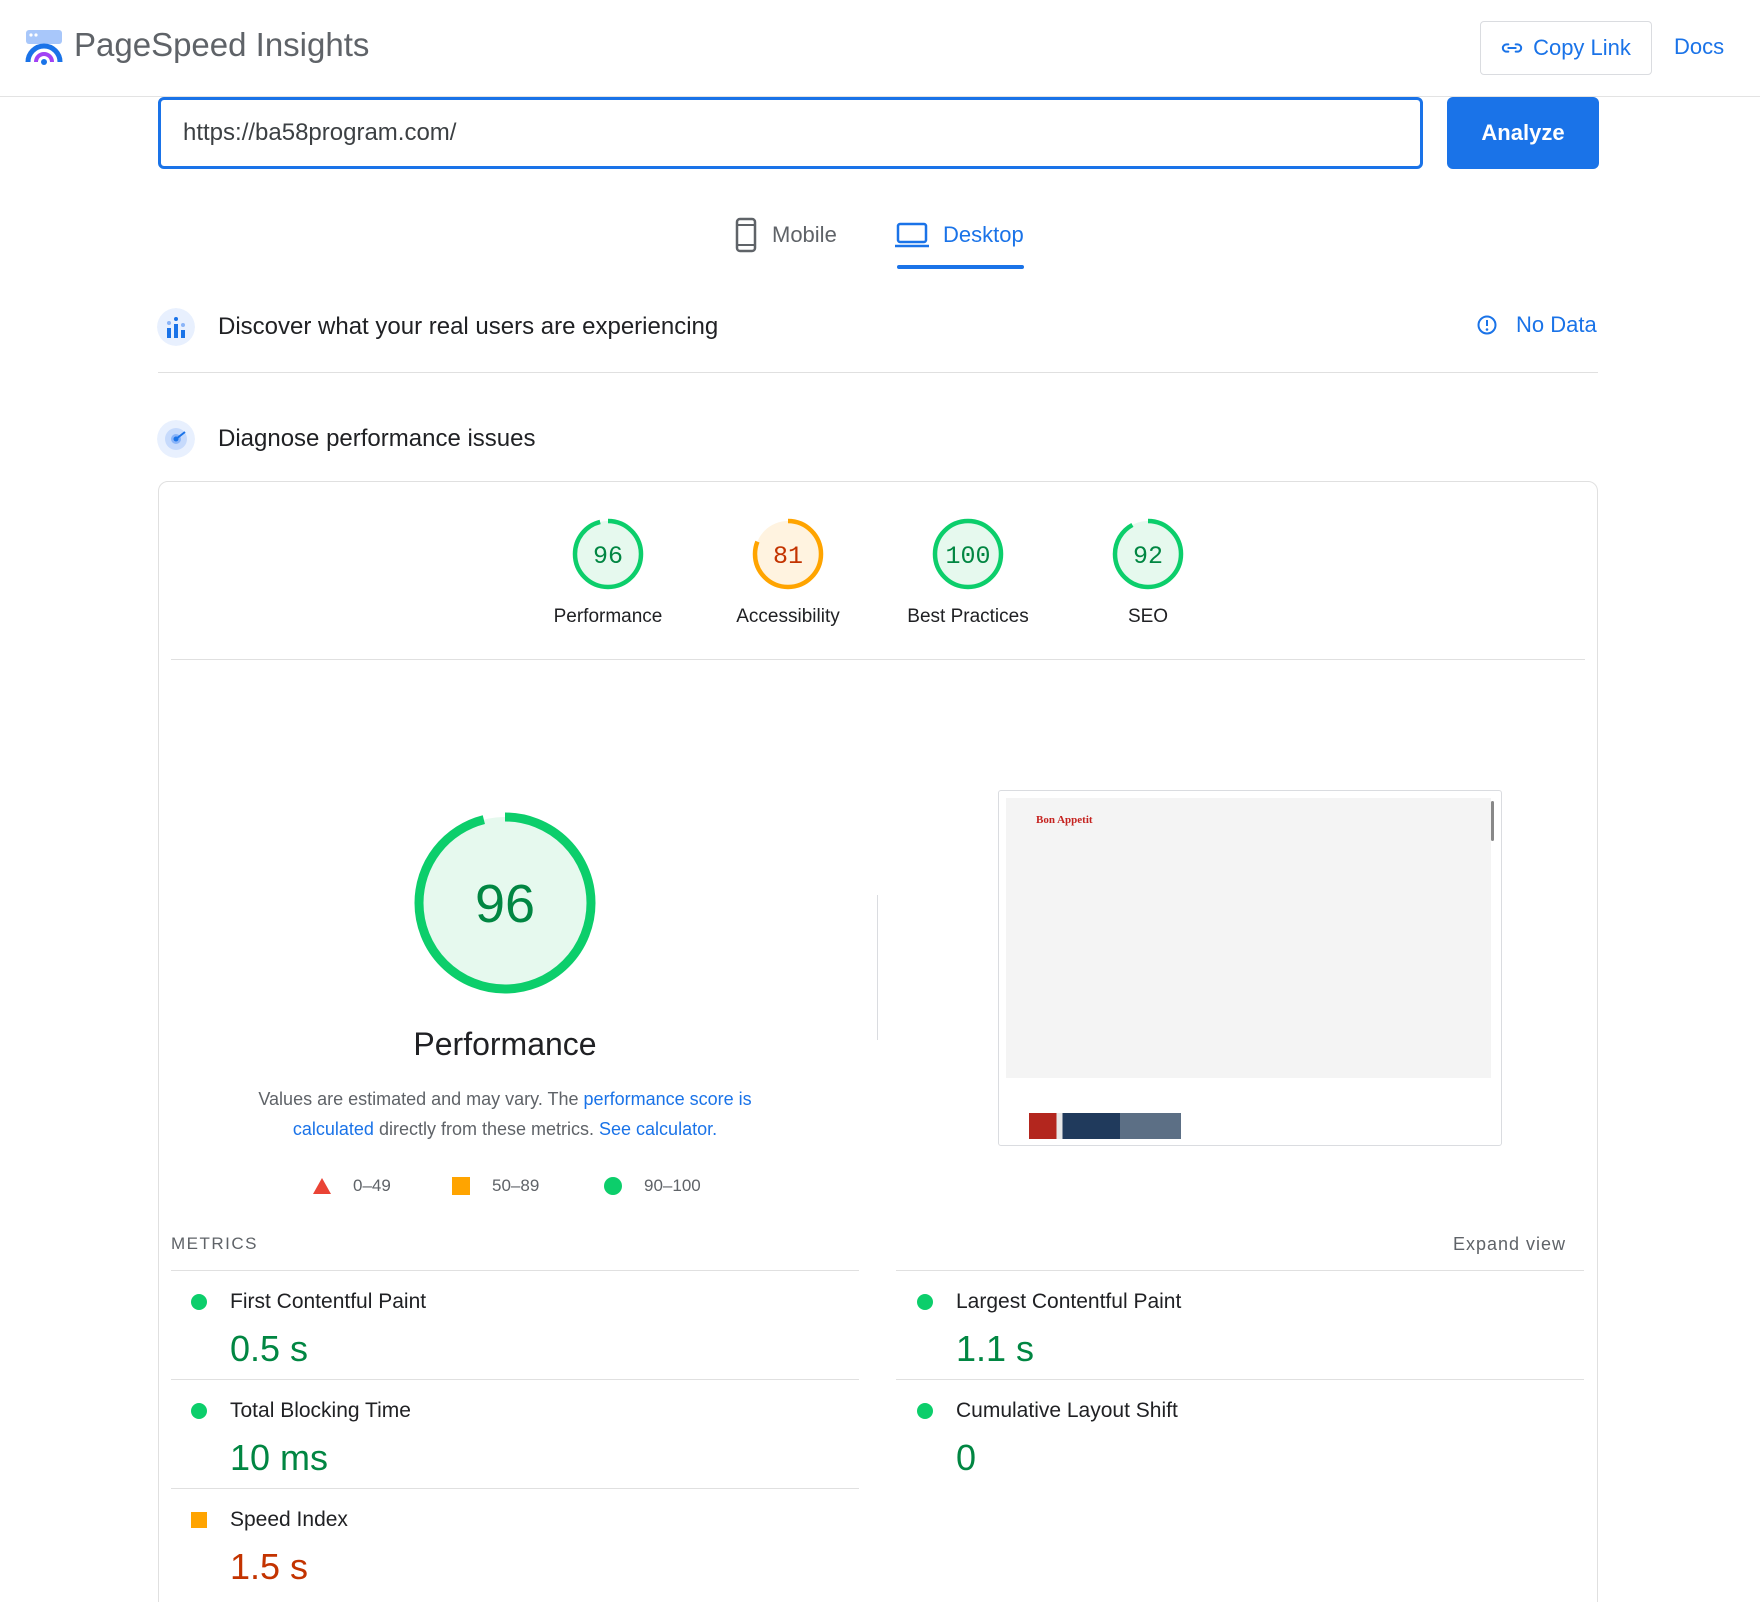  What do you see at coordinates (790, 133) in the screenshot?
I see `url-input` at bounding box center [790, 133].